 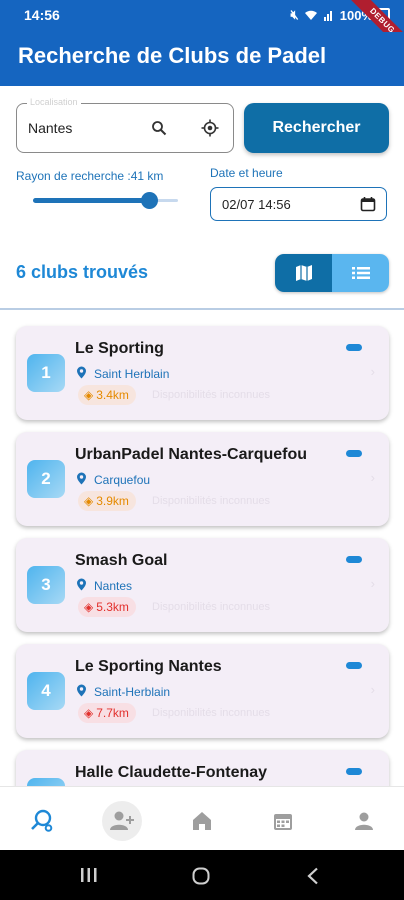 I want to click on club-city: Saint Herblain, so click(x=132, y=374).